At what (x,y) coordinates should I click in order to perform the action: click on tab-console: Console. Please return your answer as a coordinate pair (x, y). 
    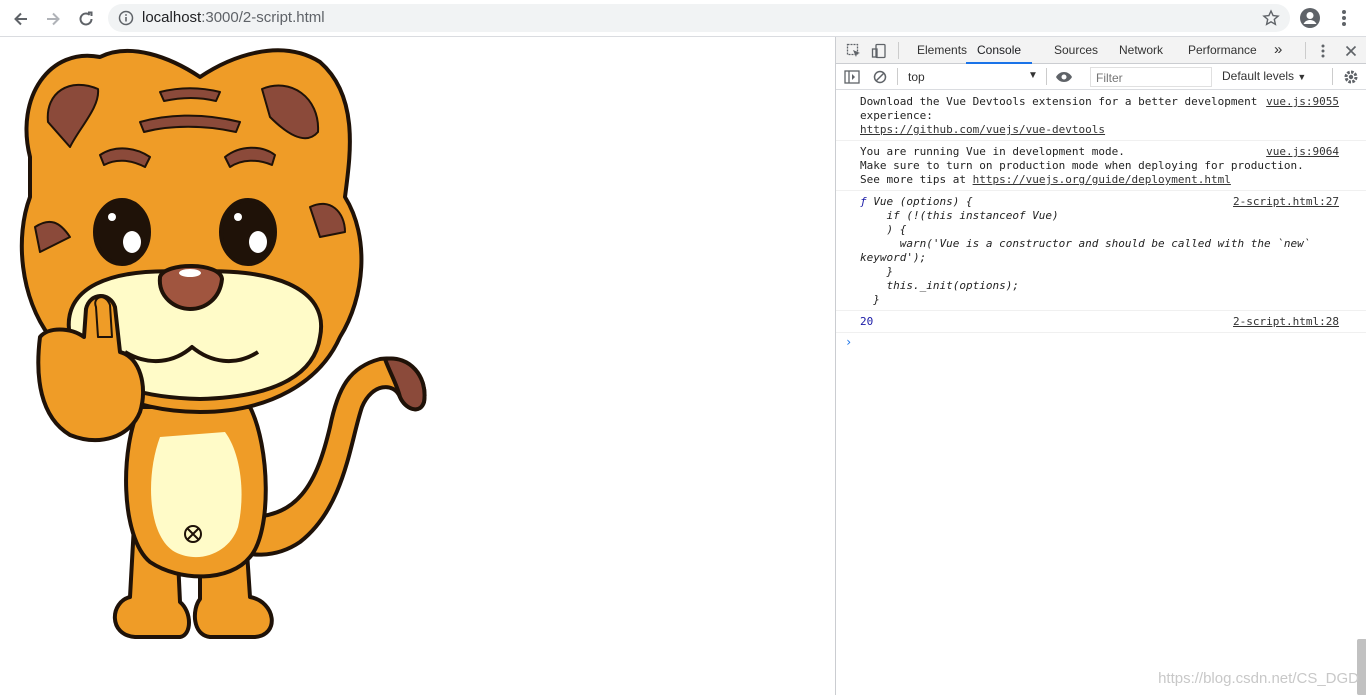
    Looking at the image, I should click on (999, 50).